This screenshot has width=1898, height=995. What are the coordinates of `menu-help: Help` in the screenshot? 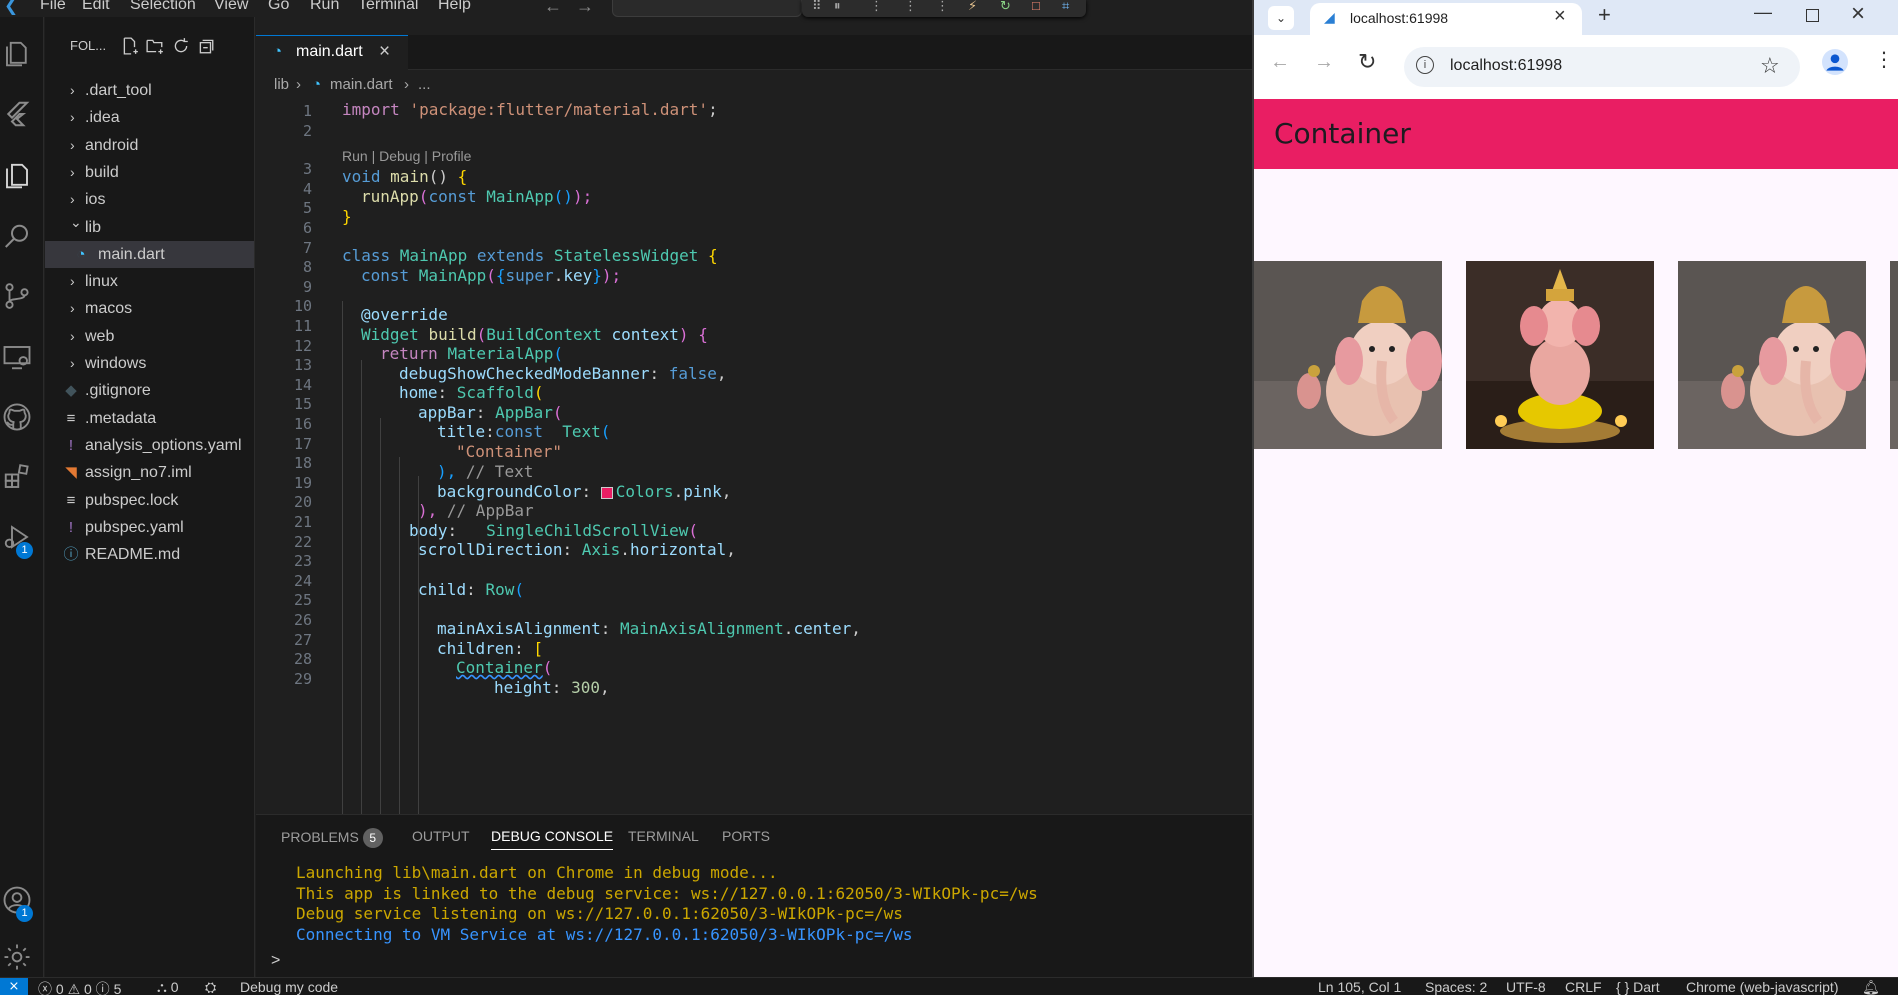 It's located at (454, 7).